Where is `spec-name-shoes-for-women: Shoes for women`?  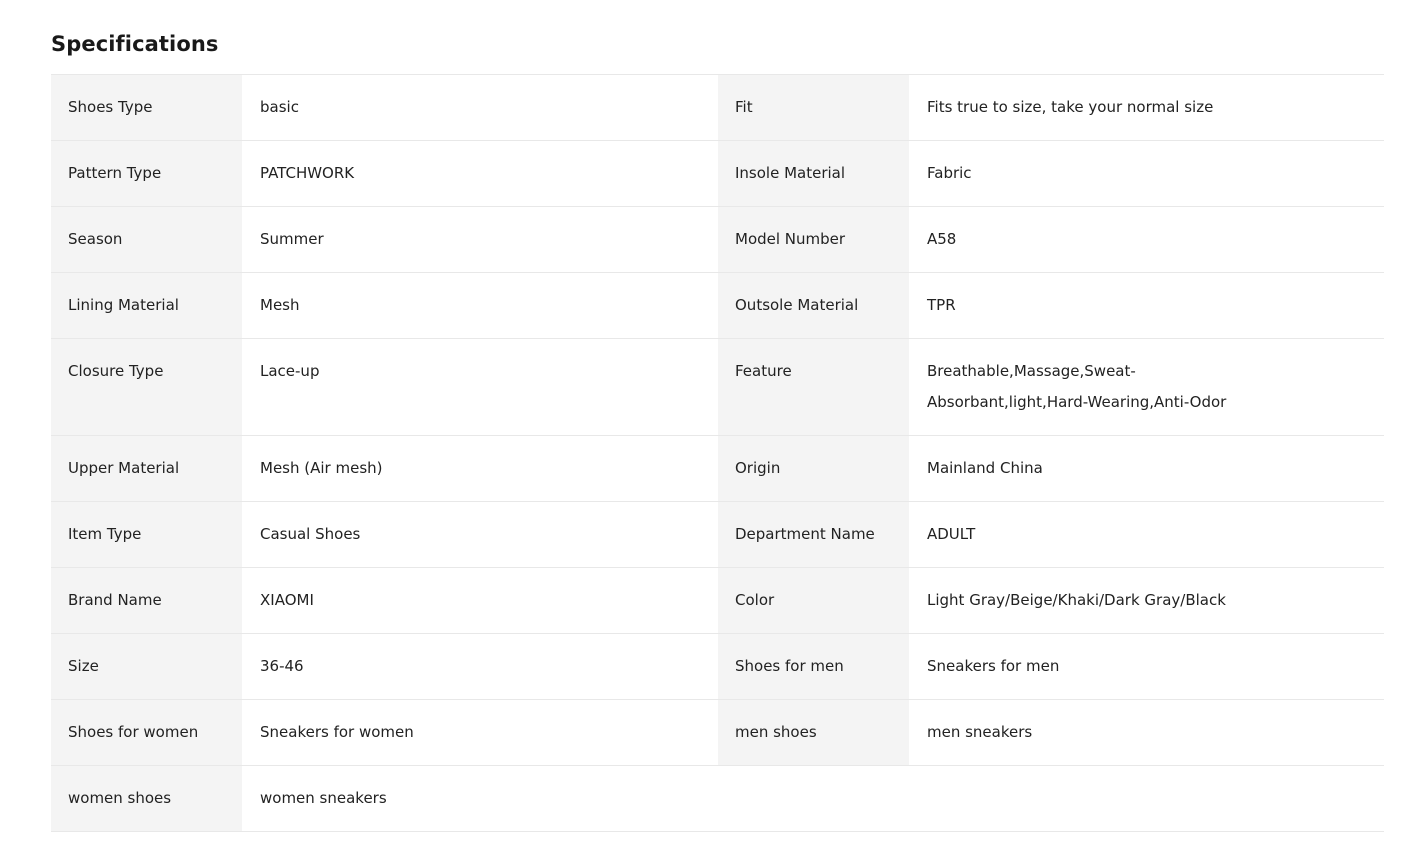 spec-name-shoes-for-women: Shoes for women is located at coordinates (146, 732).